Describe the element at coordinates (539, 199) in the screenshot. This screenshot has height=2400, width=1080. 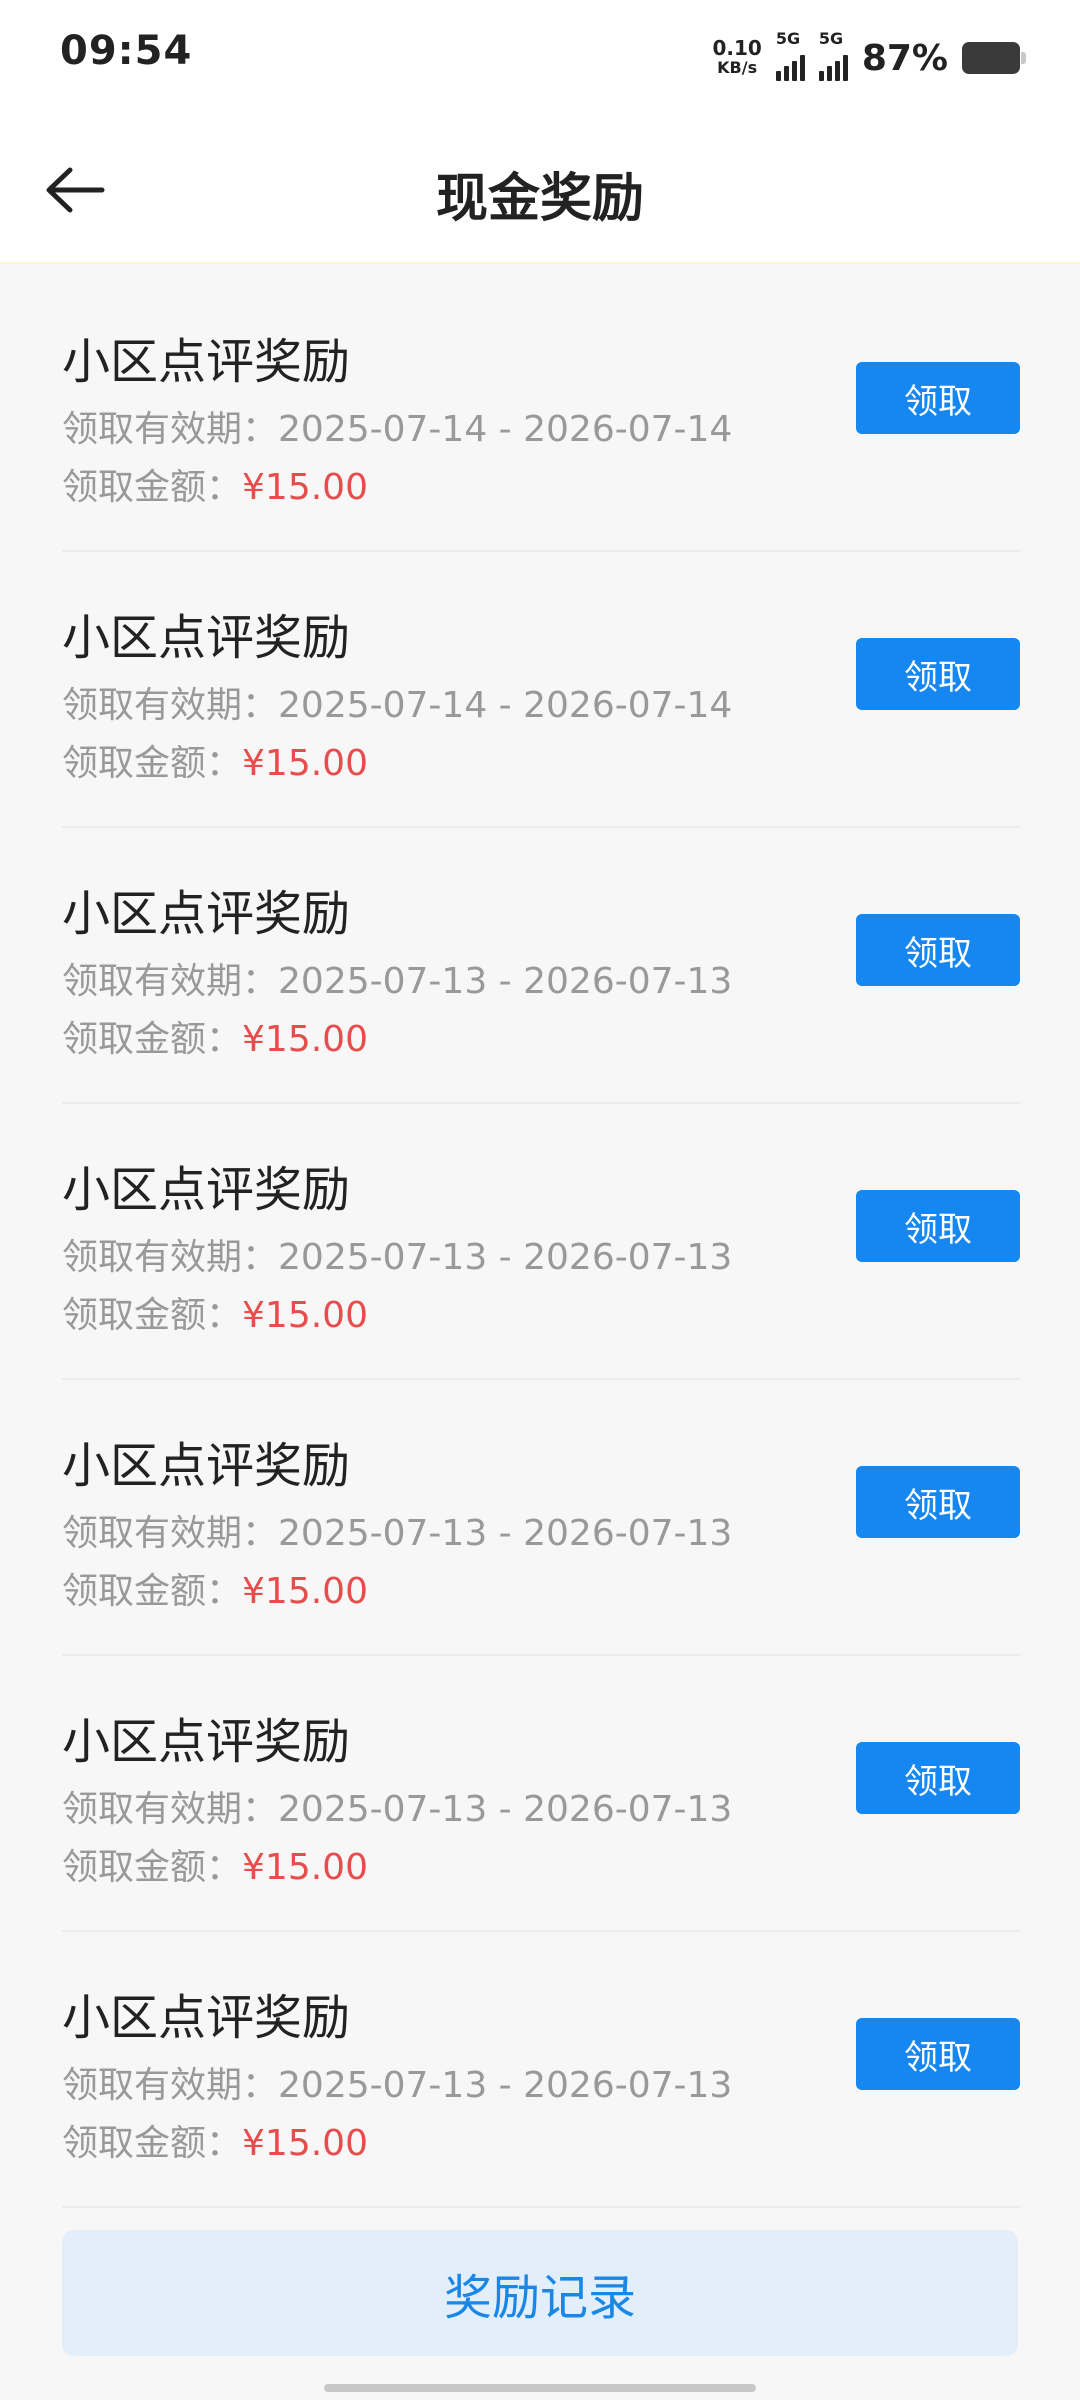
I see `page-title: 现金奖励` at that location.